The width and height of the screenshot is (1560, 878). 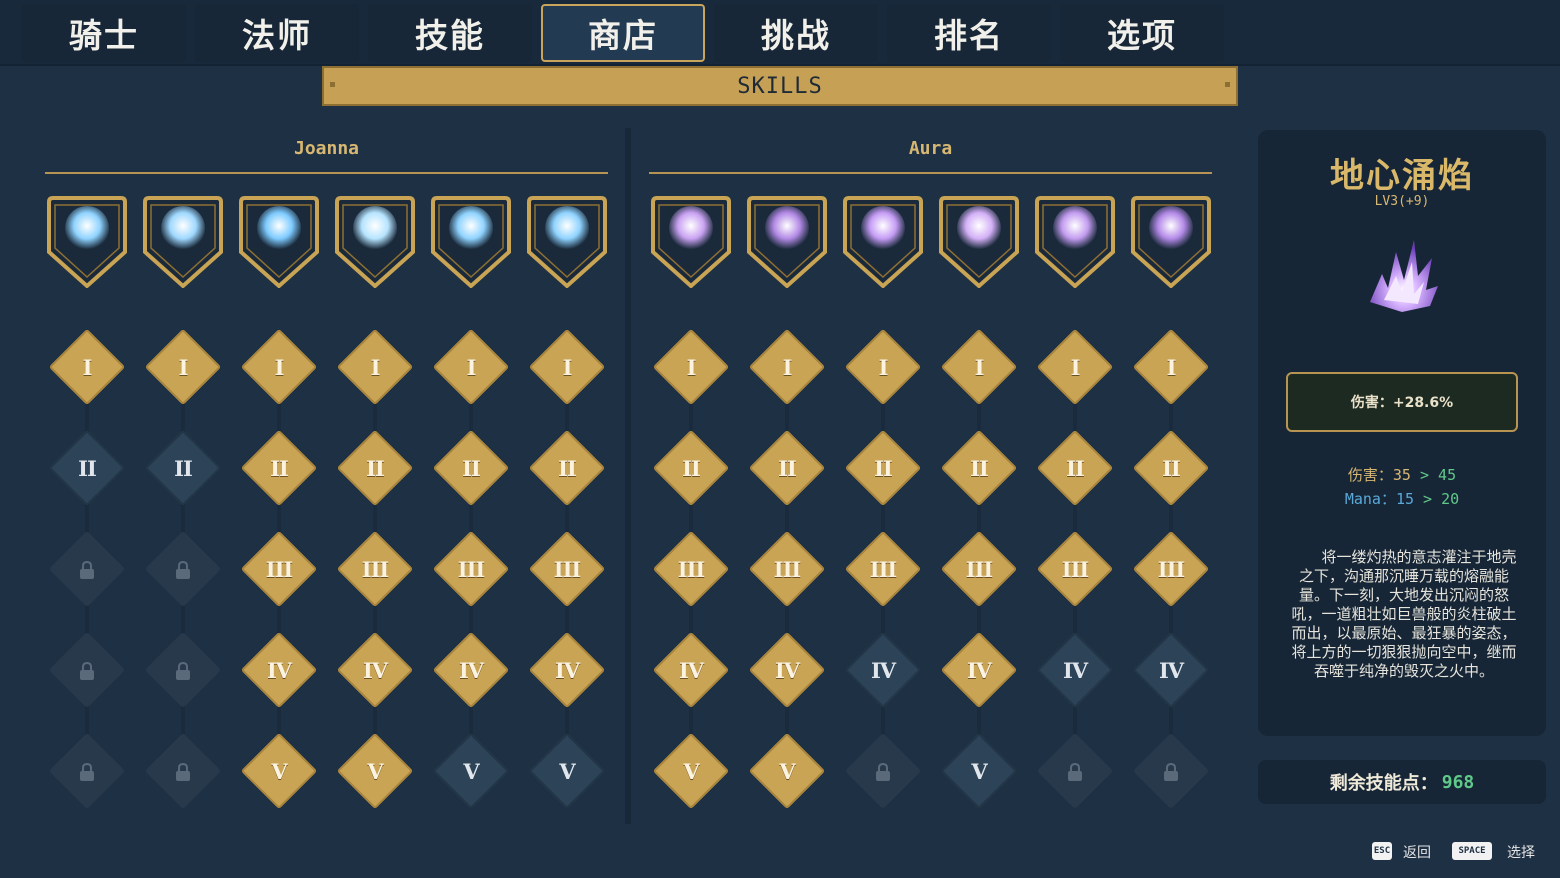 I want to click on tab-options: 选项, so click(x=1142, y=33).